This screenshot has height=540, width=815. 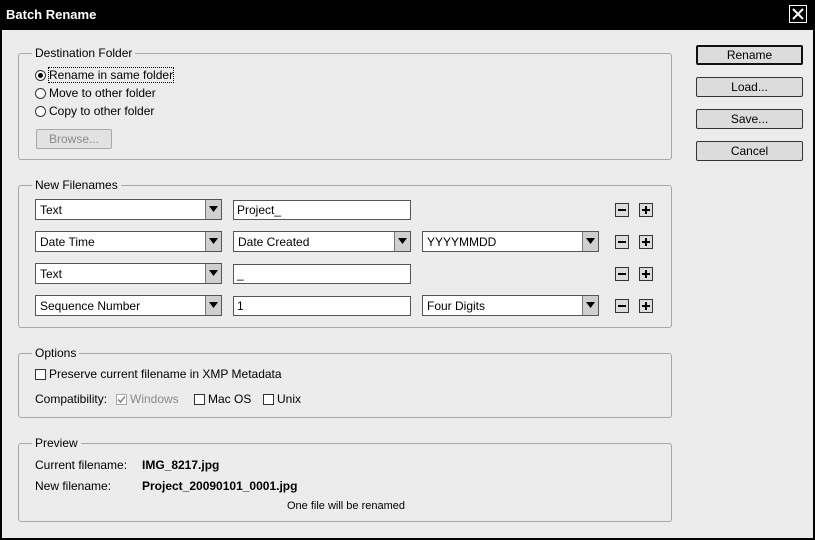 I want to click on filename-element-type-select: Date Time, so click(x=128, y=241).